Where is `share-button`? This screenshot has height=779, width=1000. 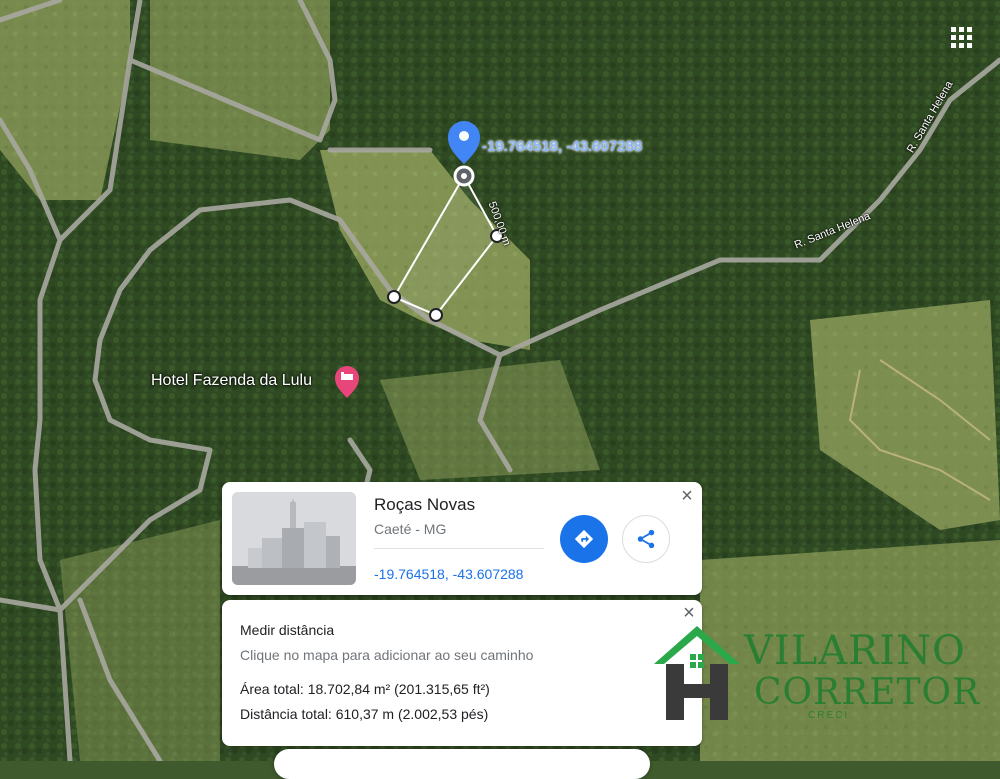
share-button is located at coordinates (646, 539).